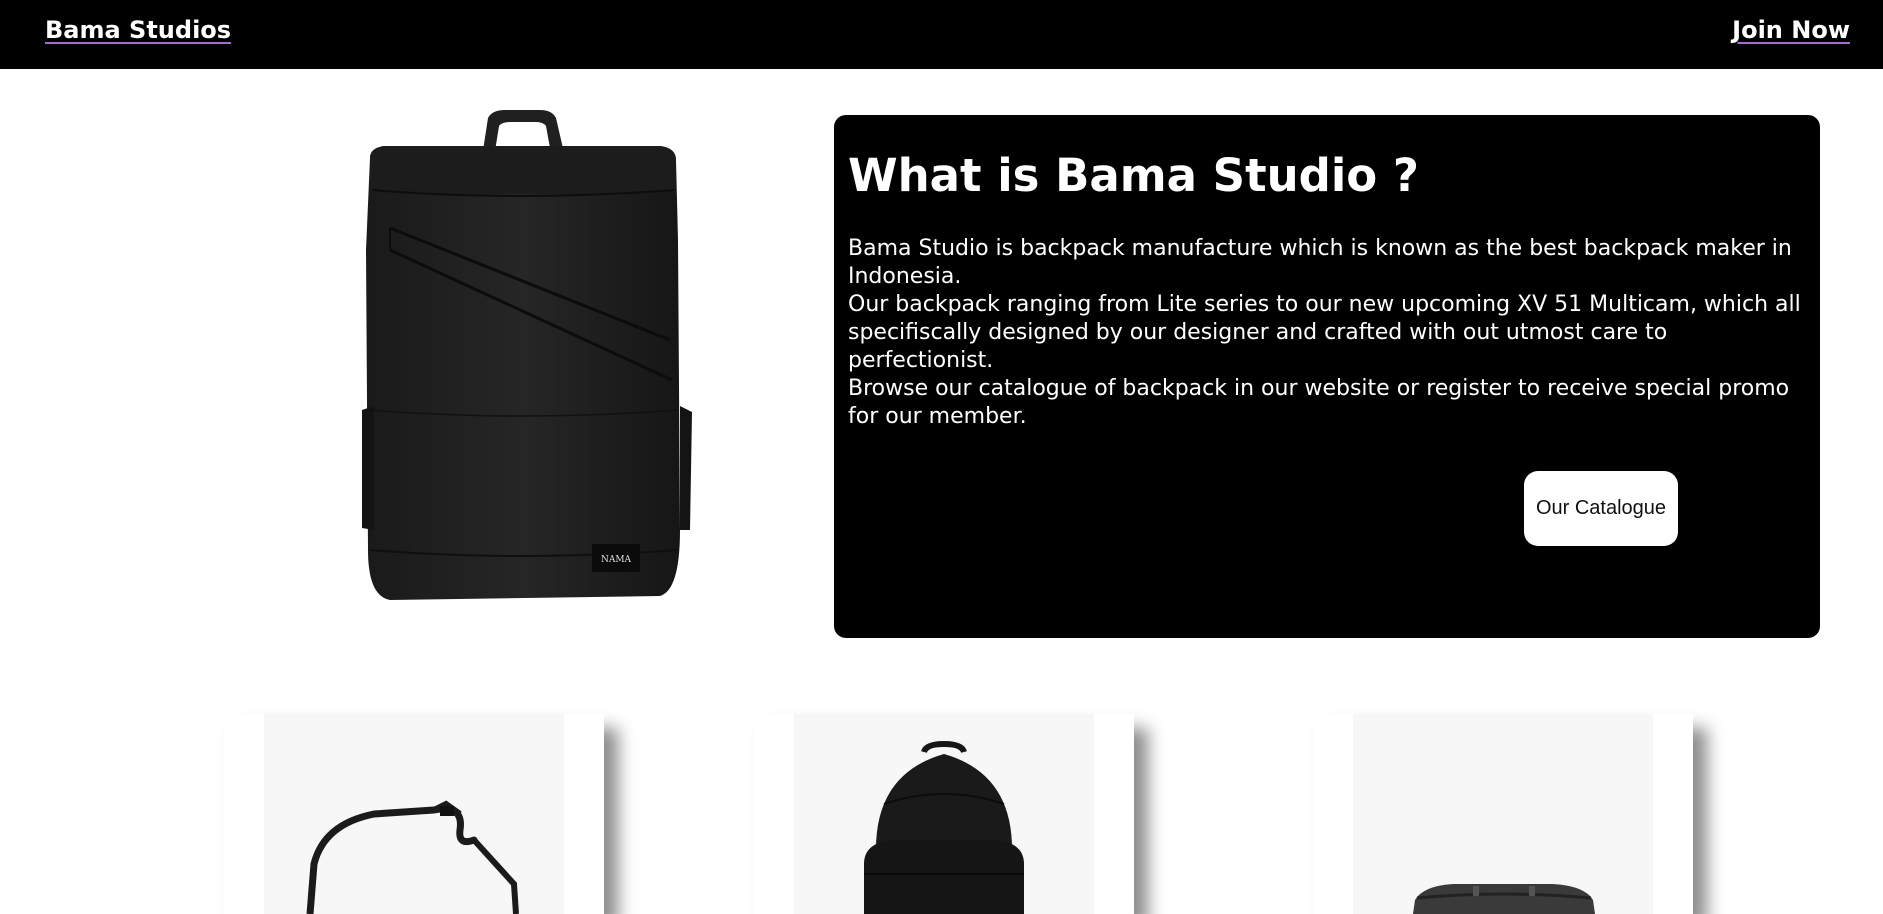 The width and height of the screenshot is (1883, 914). I want to click on brand-link: Bama Studios, so click(138, 30).